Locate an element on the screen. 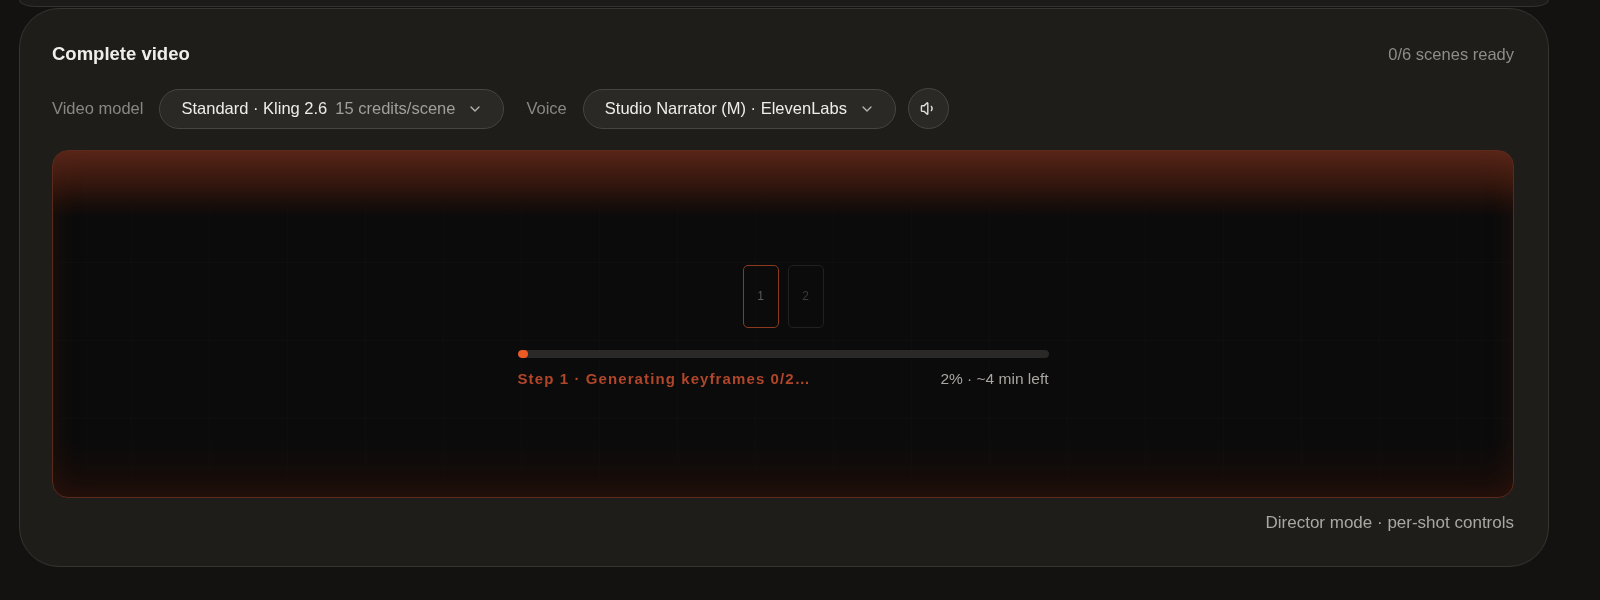 The image size is (1600, 600). dropdown-select: Standard · Kling 2.6 15 credits/scene is located at coordinates (332, 108).